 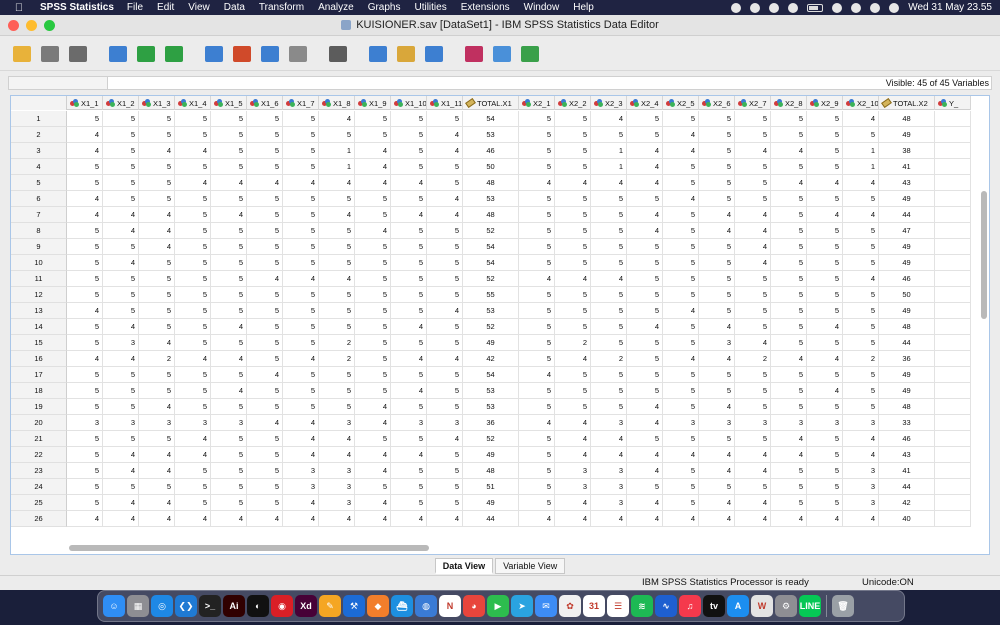 What do you see at coordinates (39, 231) in the screenshot?
I see `row-number: 8` at bounding box center [39, 231].